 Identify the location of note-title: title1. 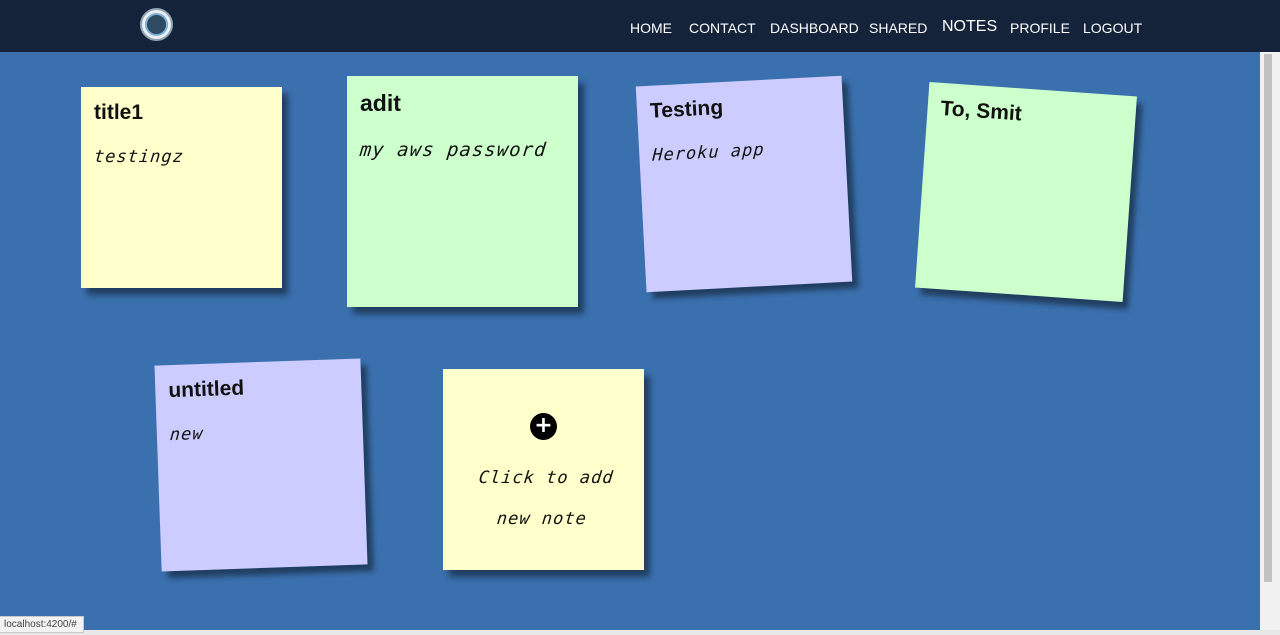
(119, 112).